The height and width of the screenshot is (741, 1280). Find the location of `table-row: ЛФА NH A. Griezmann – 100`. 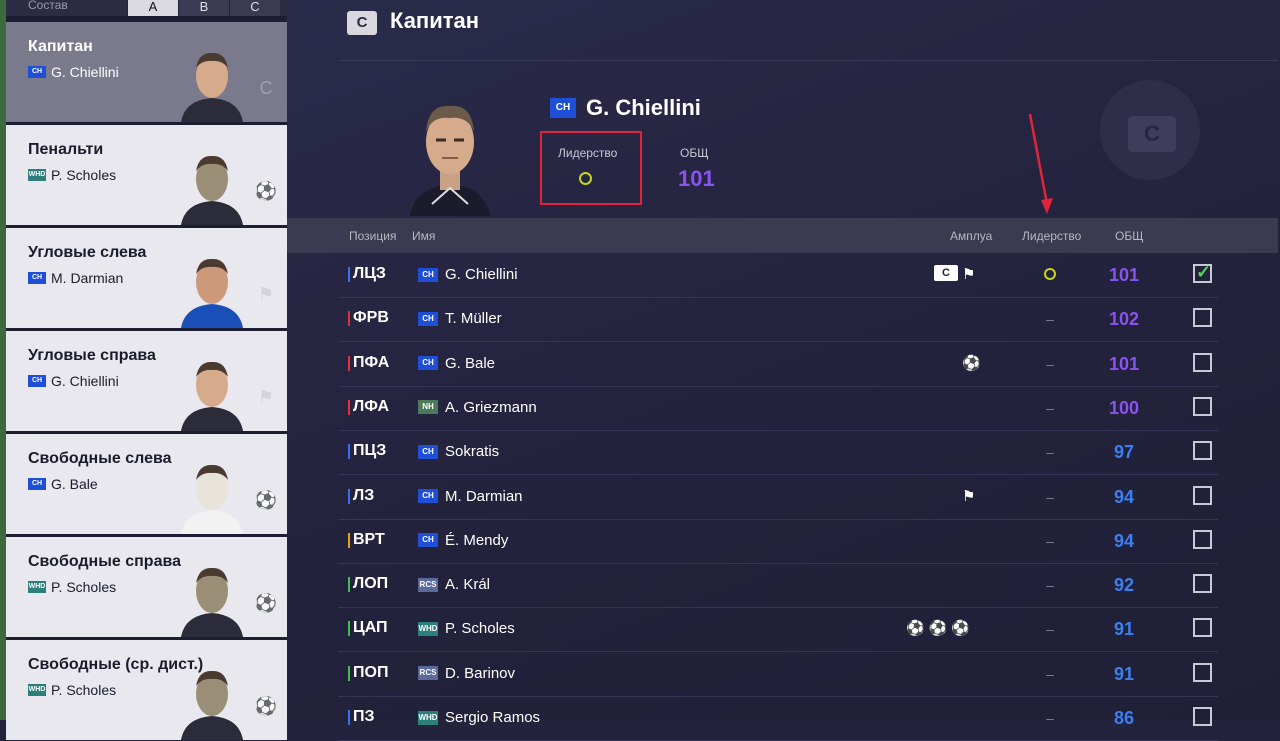

table-row: ЛФА NH A. Griezmann – 100 is located at coordinates (778, 408).